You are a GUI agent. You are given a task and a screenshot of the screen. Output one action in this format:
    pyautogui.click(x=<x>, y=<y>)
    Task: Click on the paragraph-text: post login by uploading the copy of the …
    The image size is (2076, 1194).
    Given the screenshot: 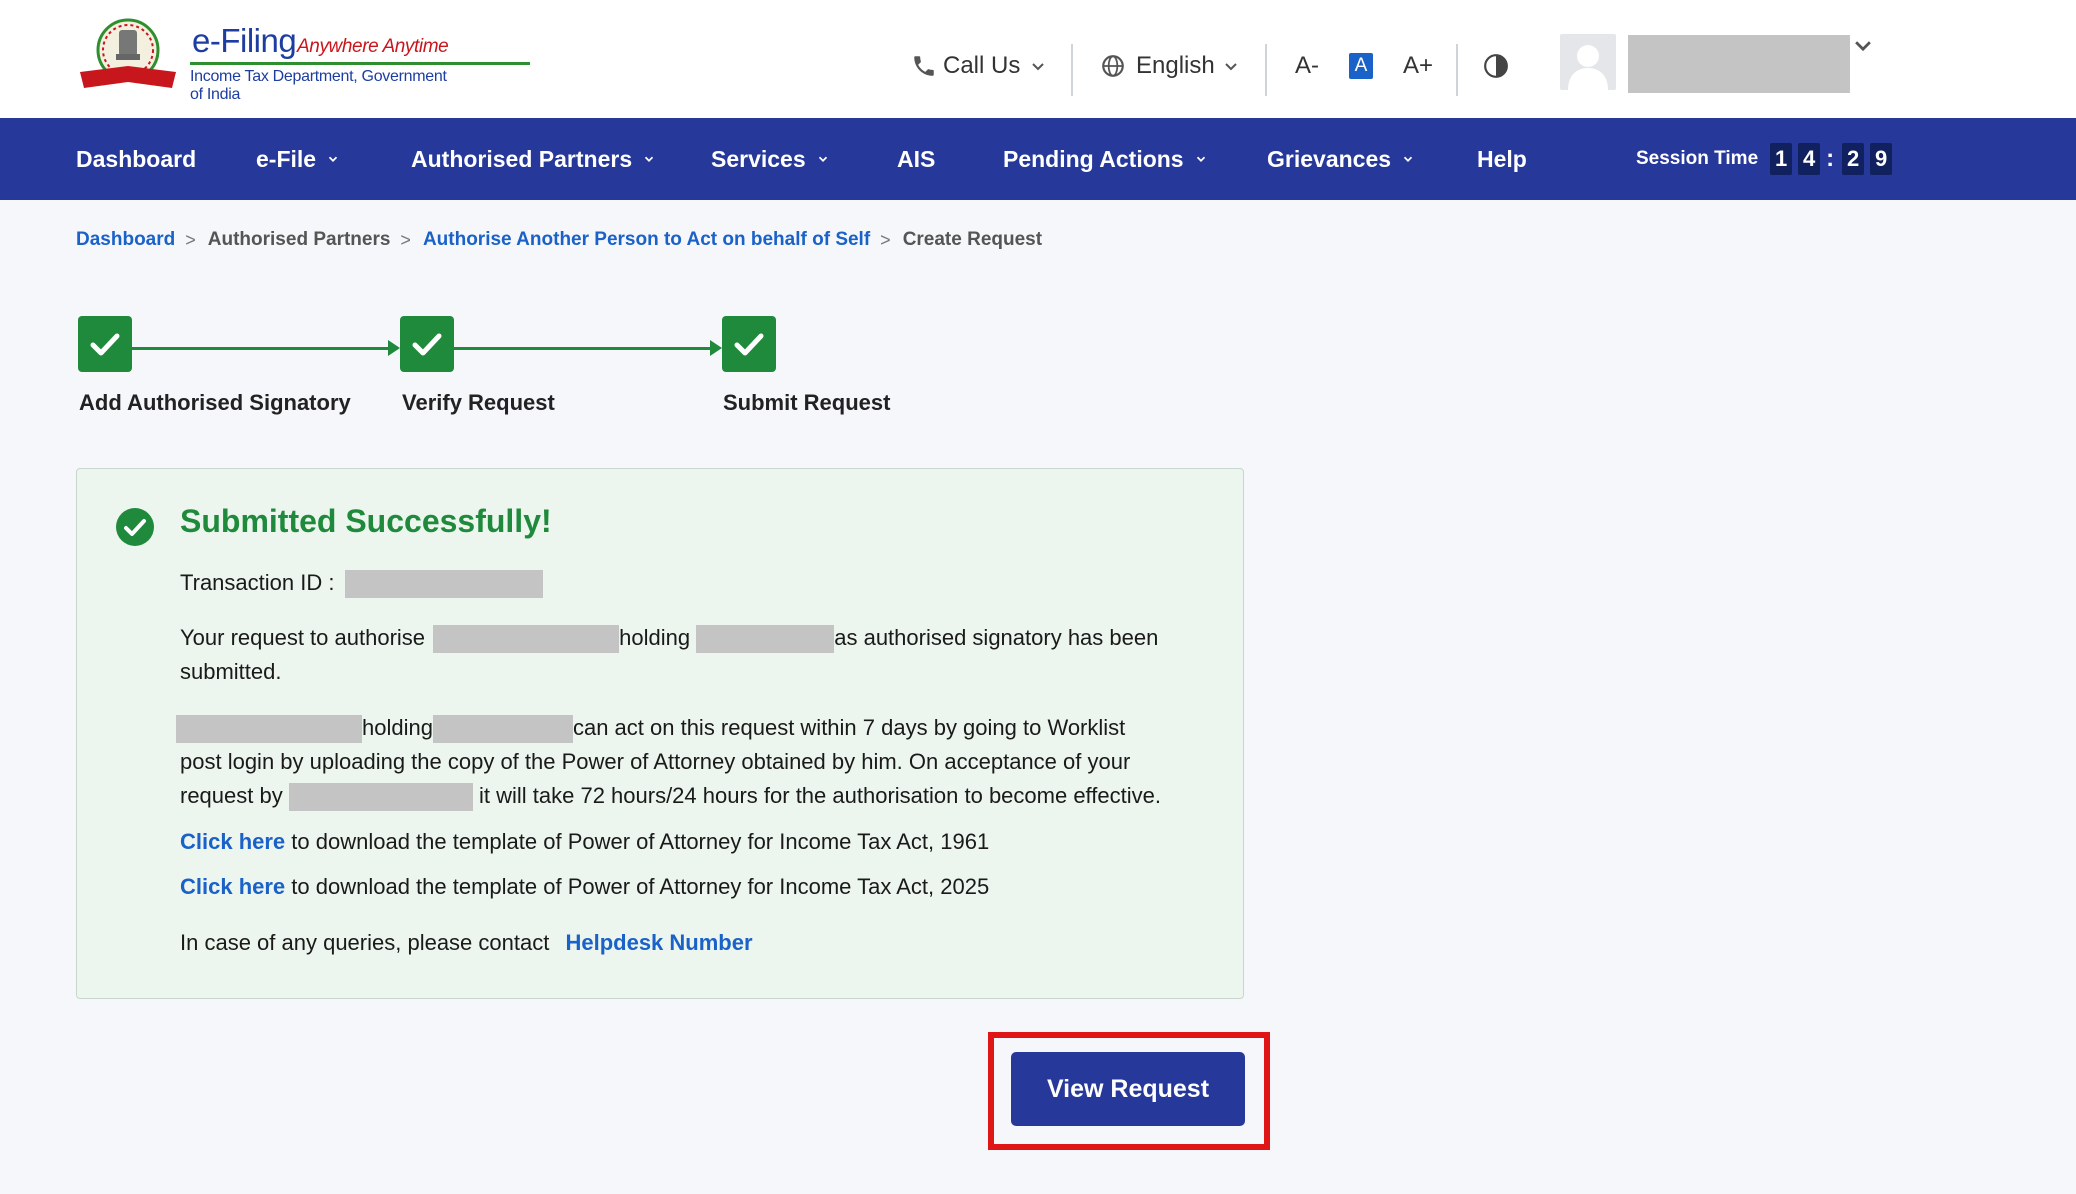 What is the action you would take?
    pyautogui.click(x=655, y=761)
    